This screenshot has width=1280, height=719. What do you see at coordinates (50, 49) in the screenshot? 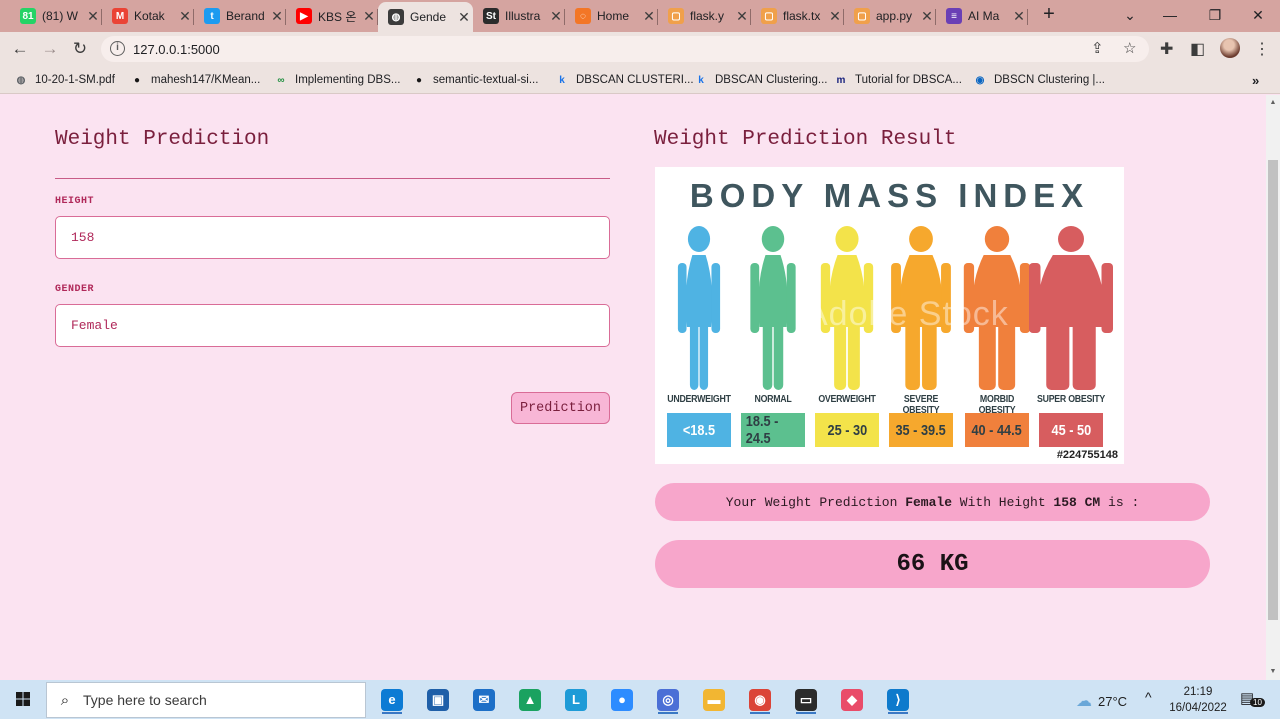
I see `forward-icon: →` at bounding box center [50, 49].